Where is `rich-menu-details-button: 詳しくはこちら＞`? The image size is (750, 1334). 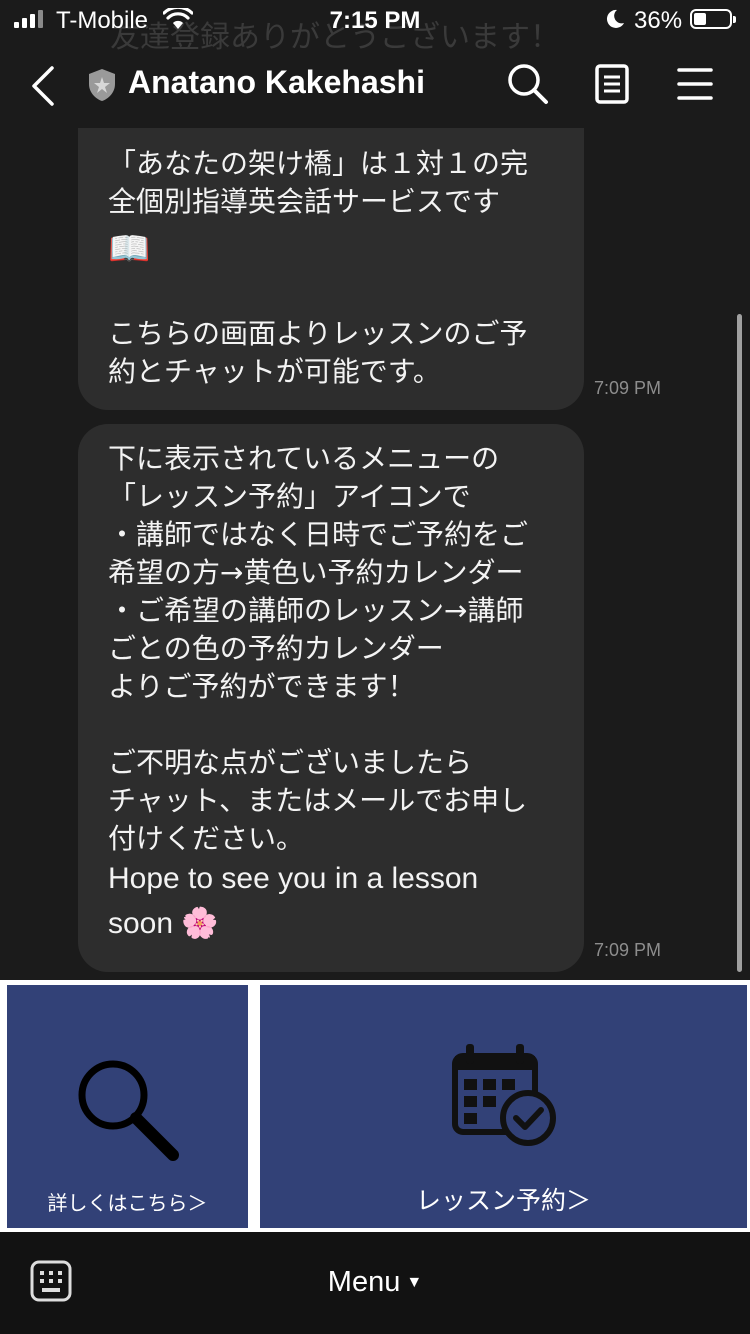 rich-menu-details-button: 詳しくはこちら＞ is located at coordinates (127, 1106).